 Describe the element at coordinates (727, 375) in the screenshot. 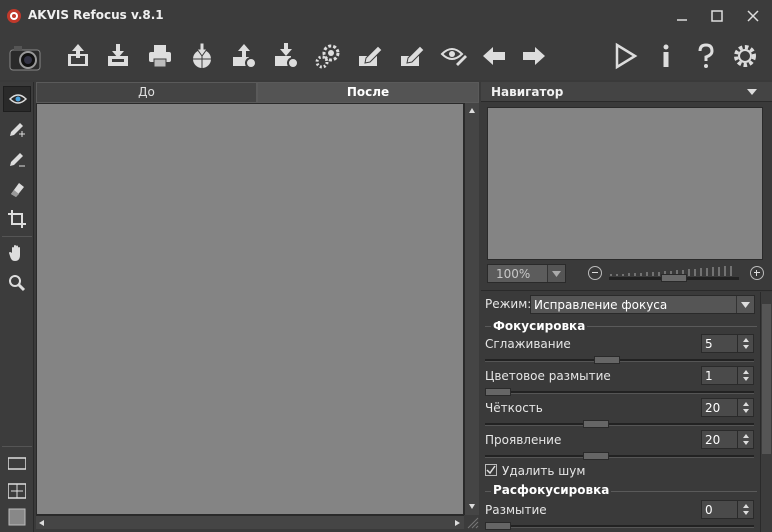

I see `color-blur-spinbox: 1` at that location.